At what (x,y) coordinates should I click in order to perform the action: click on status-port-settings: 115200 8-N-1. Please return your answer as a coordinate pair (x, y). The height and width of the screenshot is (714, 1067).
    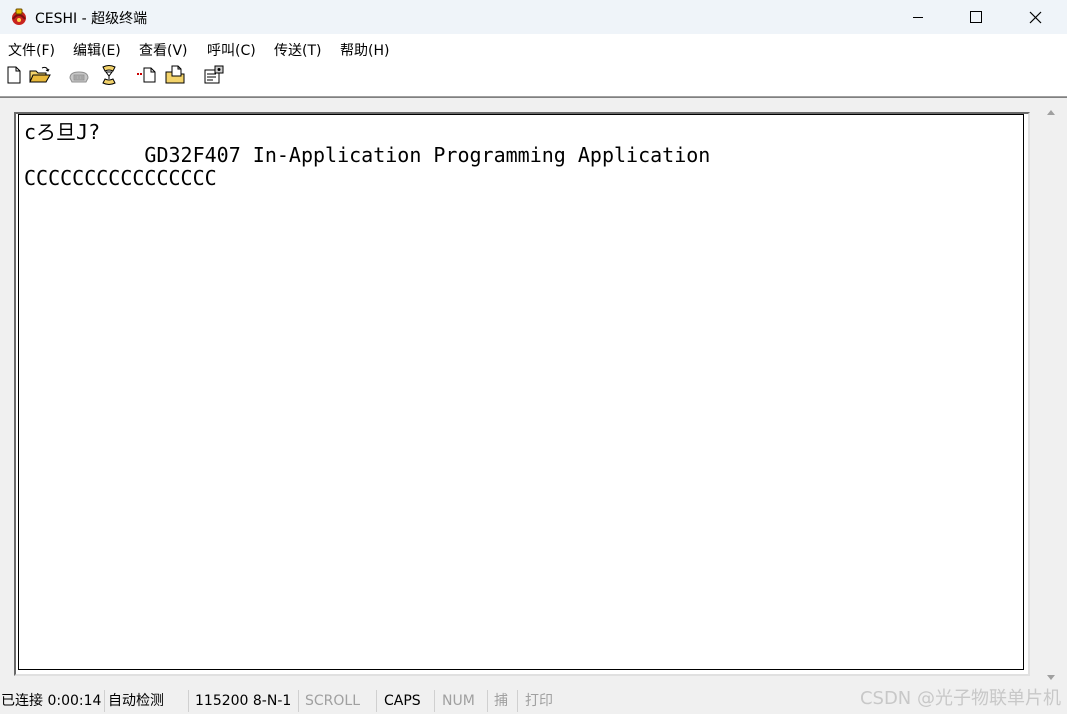
    Looking at the image, I should click on (243, 701).